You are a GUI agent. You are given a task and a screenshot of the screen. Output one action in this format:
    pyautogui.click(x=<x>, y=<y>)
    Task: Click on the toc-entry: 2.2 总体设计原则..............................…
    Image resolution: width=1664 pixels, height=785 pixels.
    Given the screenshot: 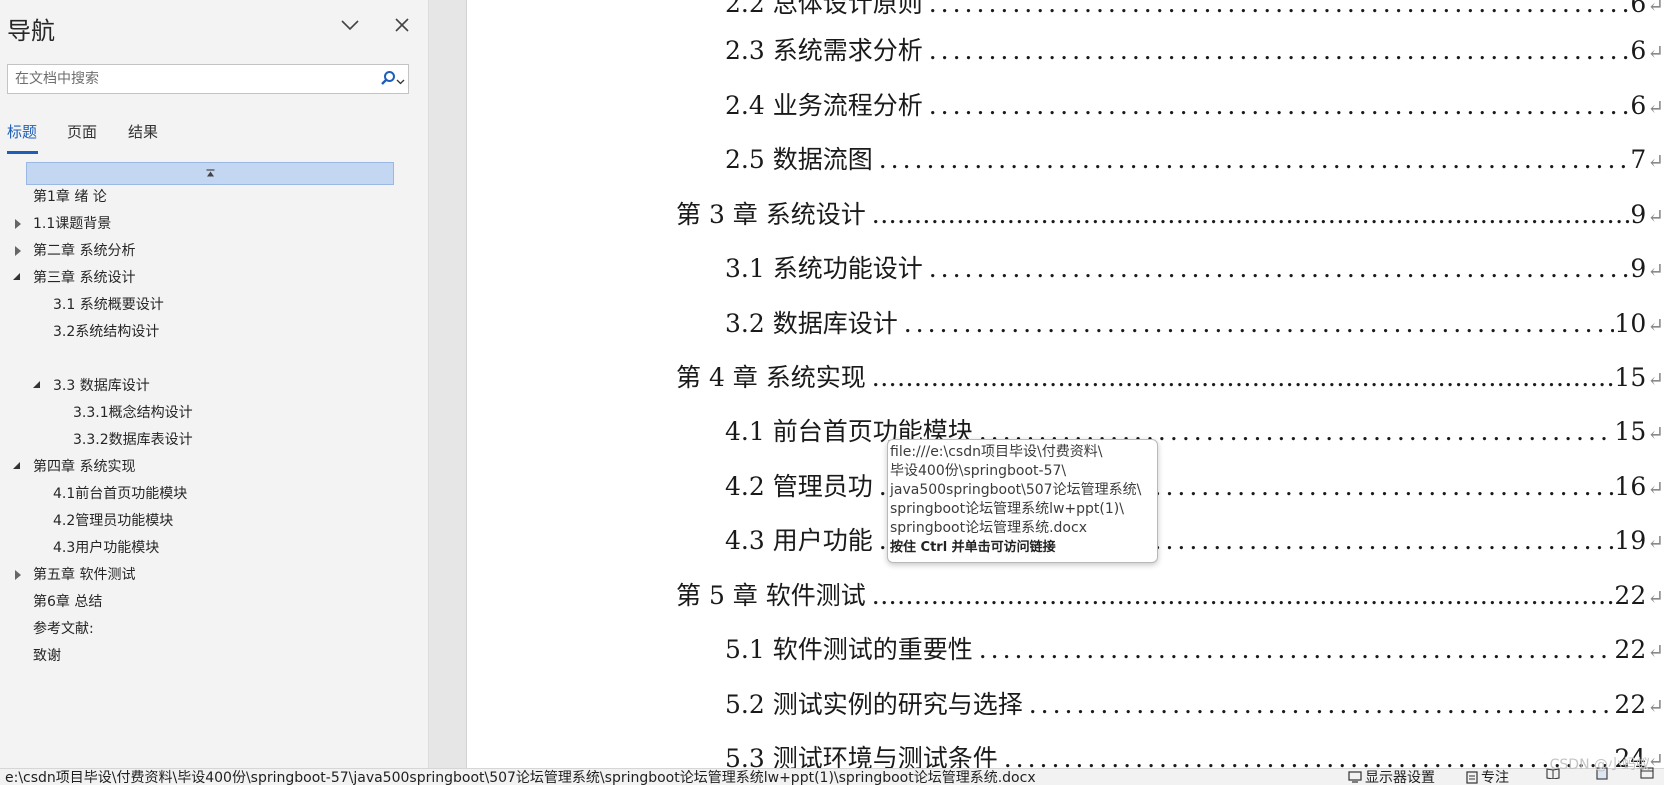 What is the action you would take?
    pyautogui.click(x=1194, y=10)
    